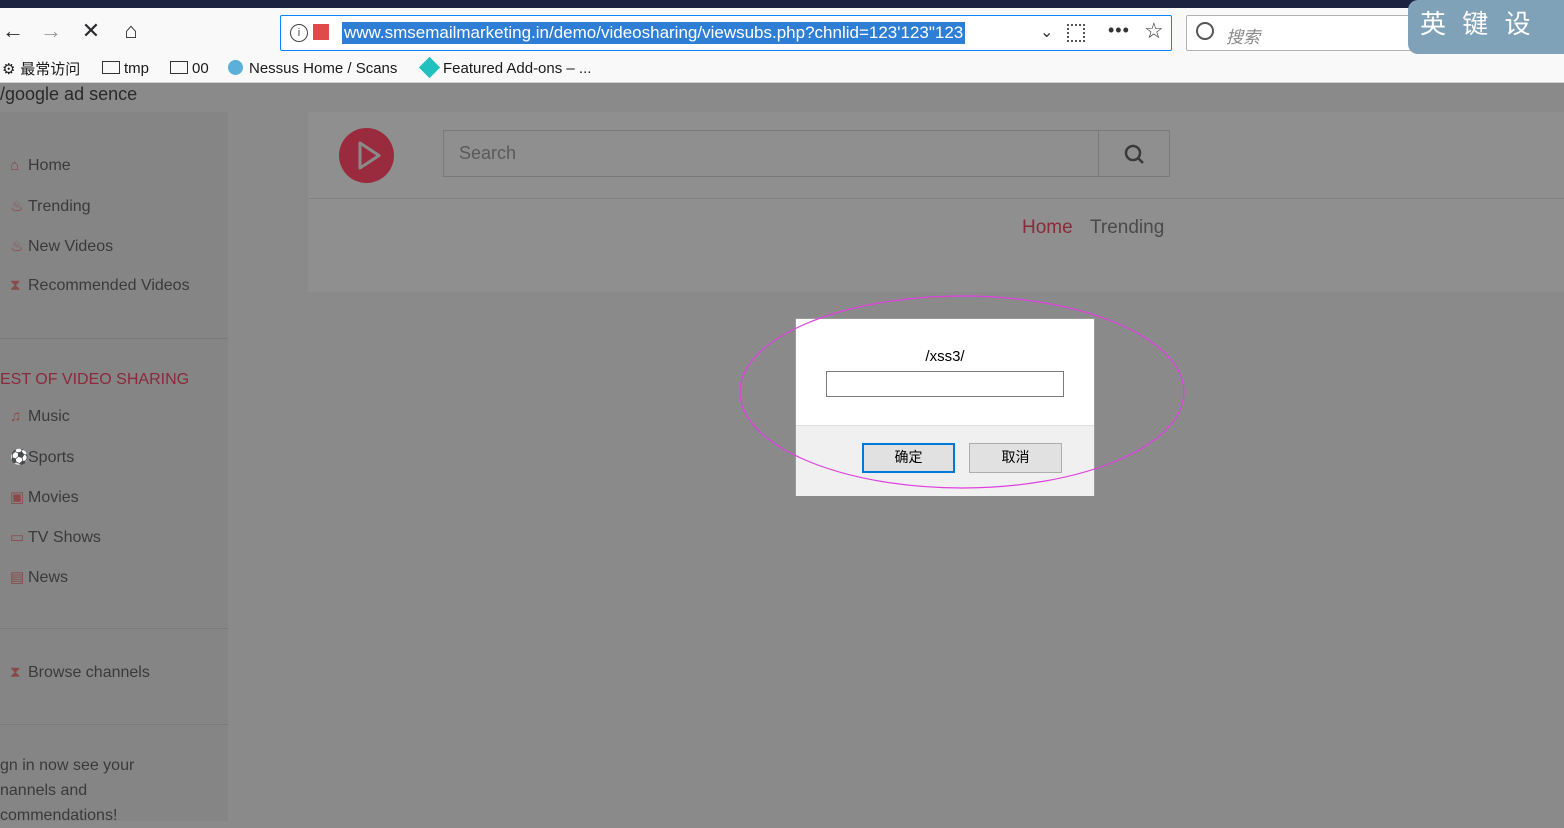  What do you see at coordinates (50, 206) in the screenshot?
I see `sidebar-item-trending: ♨ Trending` at bounding box center [50, 206].